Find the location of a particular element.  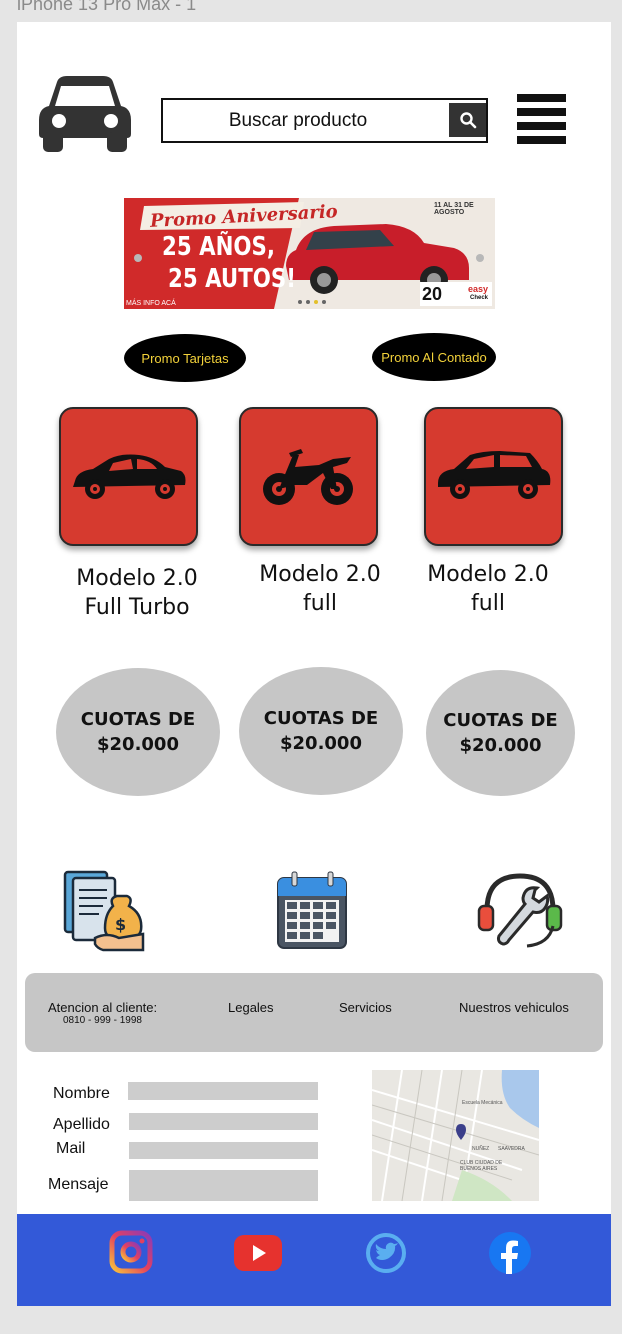

cuota-badge-1: CUOTAS DE $20.000 is located at coordinates (138, 732).